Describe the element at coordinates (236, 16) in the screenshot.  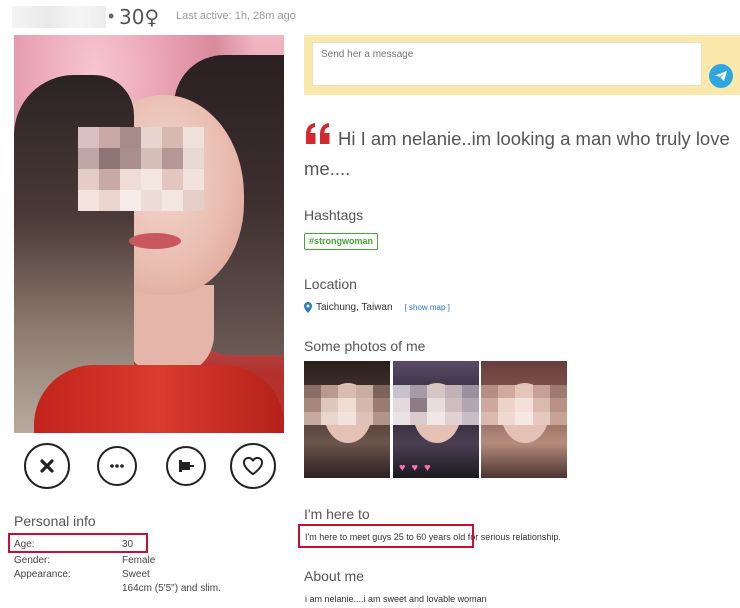
I see `last-active-text: Last active: 1h, 28m ago` at that location.